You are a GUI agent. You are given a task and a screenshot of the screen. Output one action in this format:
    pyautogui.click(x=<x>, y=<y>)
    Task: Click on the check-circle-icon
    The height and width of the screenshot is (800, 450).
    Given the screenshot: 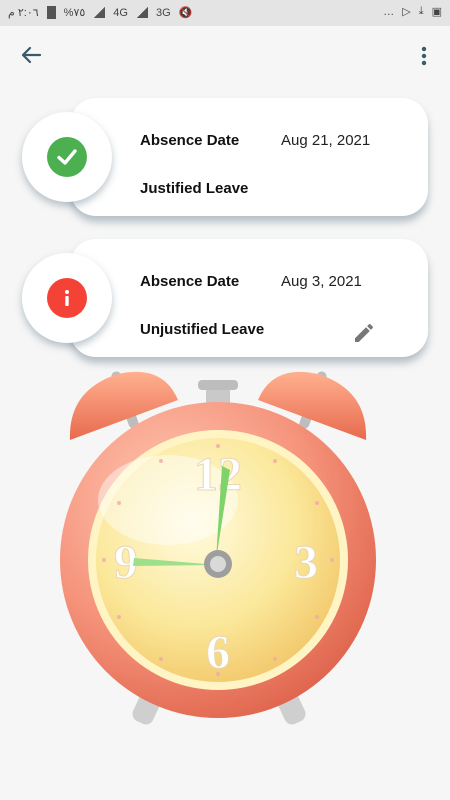 What is the action you would take?
    pyautogui.click(x=67, y=157)
    